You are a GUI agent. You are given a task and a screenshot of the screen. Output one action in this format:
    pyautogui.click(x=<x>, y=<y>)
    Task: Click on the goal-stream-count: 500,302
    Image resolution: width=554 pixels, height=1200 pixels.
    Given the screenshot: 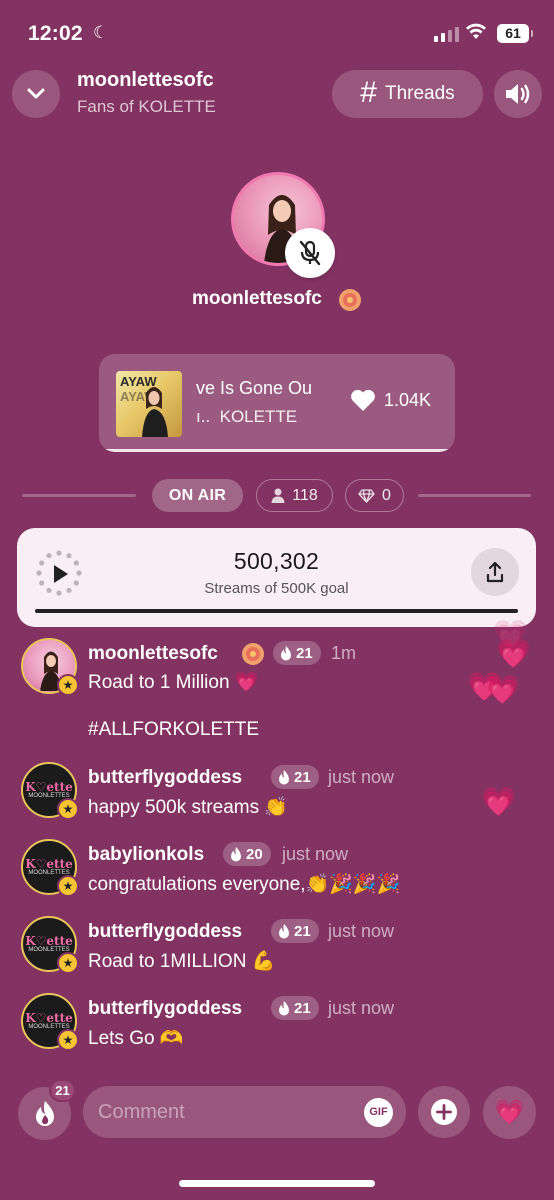 What is the action you would take?
    pyautogui.click(x=276, y=561)
    